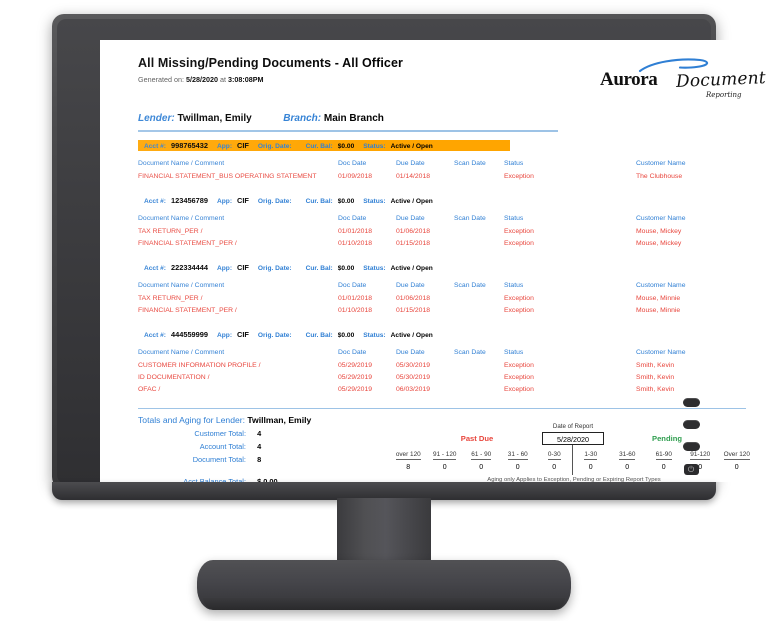 The width and height of the screenshot is (768, 621). Describe the element at coordinates (691, 436) in the screenshot. I see `monitor-osd-buttons: ⏻` at that location.